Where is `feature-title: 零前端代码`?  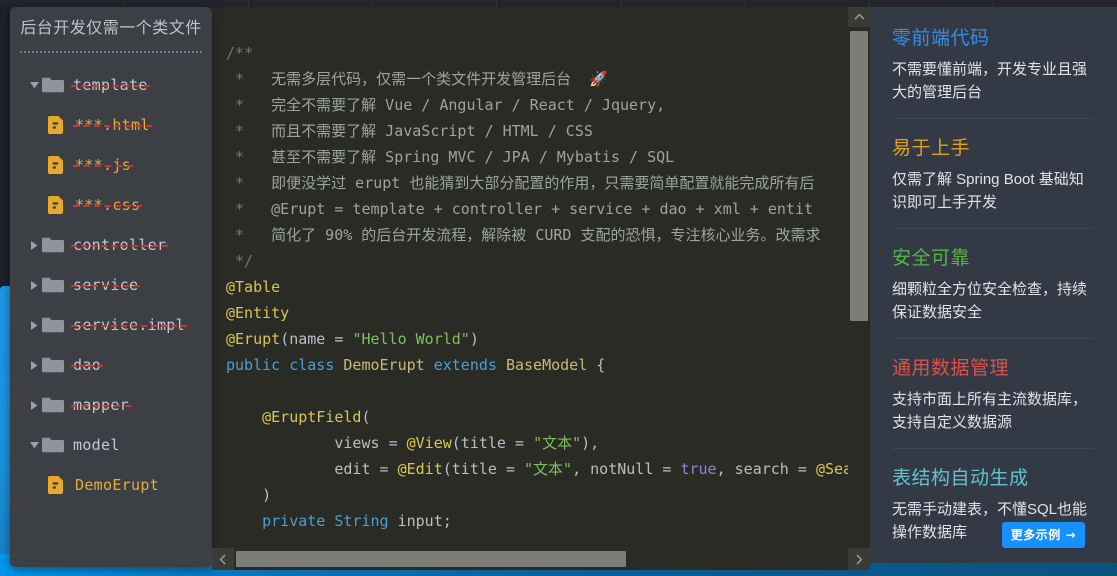
feature-title: 零前端代码 is located at coordinates (941, 38).